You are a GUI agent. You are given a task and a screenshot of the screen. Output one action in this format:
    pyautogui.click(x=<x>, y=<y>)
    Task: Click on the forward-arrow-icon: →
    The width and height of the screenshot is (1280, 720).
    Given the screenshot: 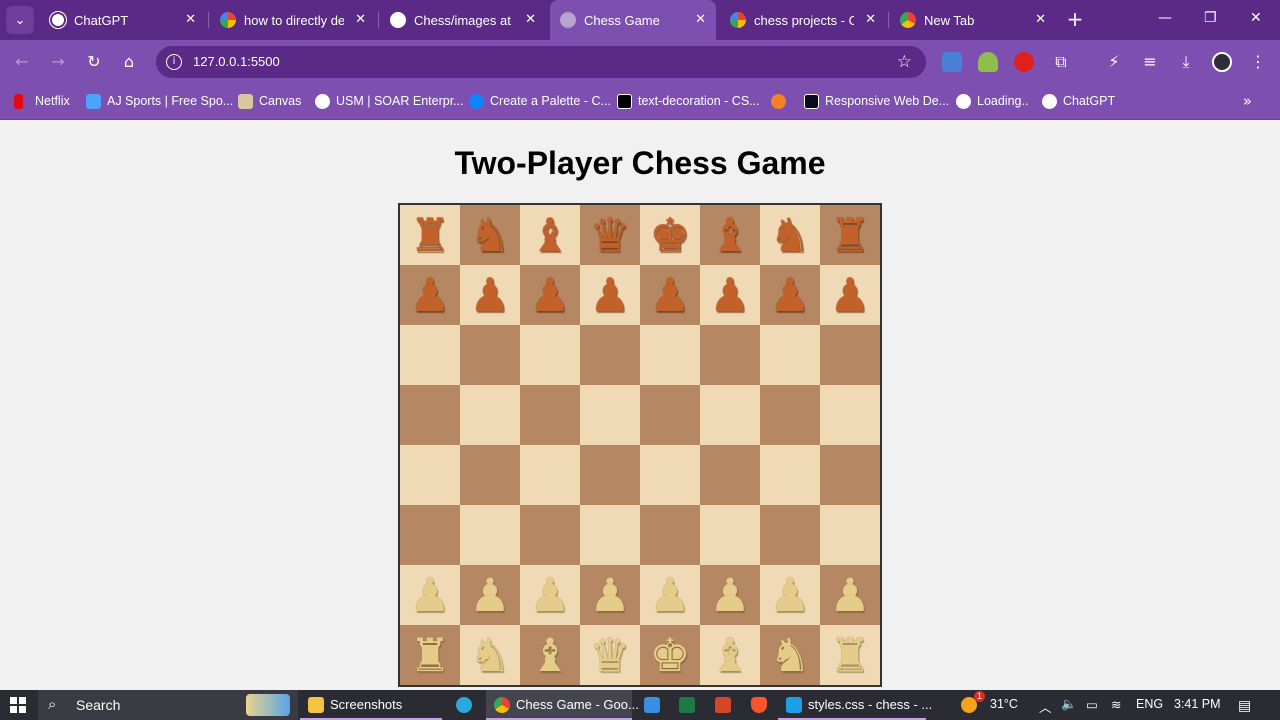 What is the action you would take?
    pyautogui.click(x=58, y=62)
    